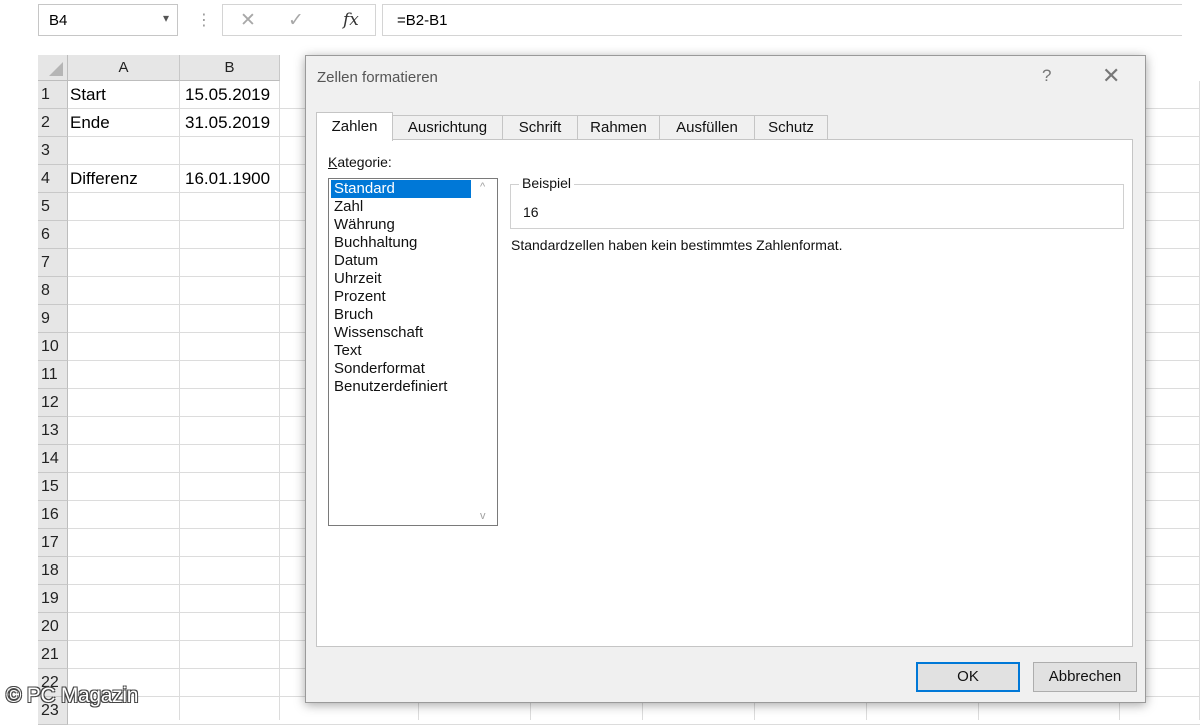  What do you see at coordinates (123, 123) in the screenshot?
I see `cell-a2: Ende` at bounding box center [123, 123].